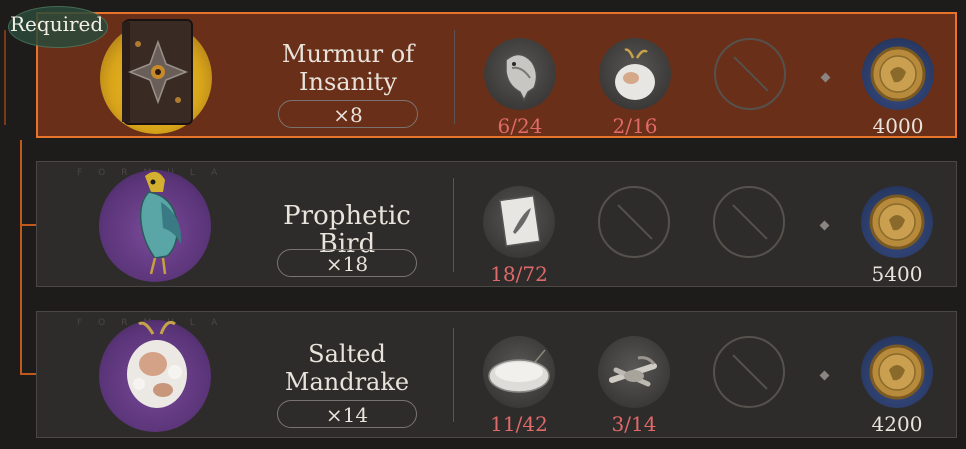  What do you see at coordinates (157, 72) in the screenshot?
I see `dark-grimoire-book-icon` at bounding box center [157, 72].